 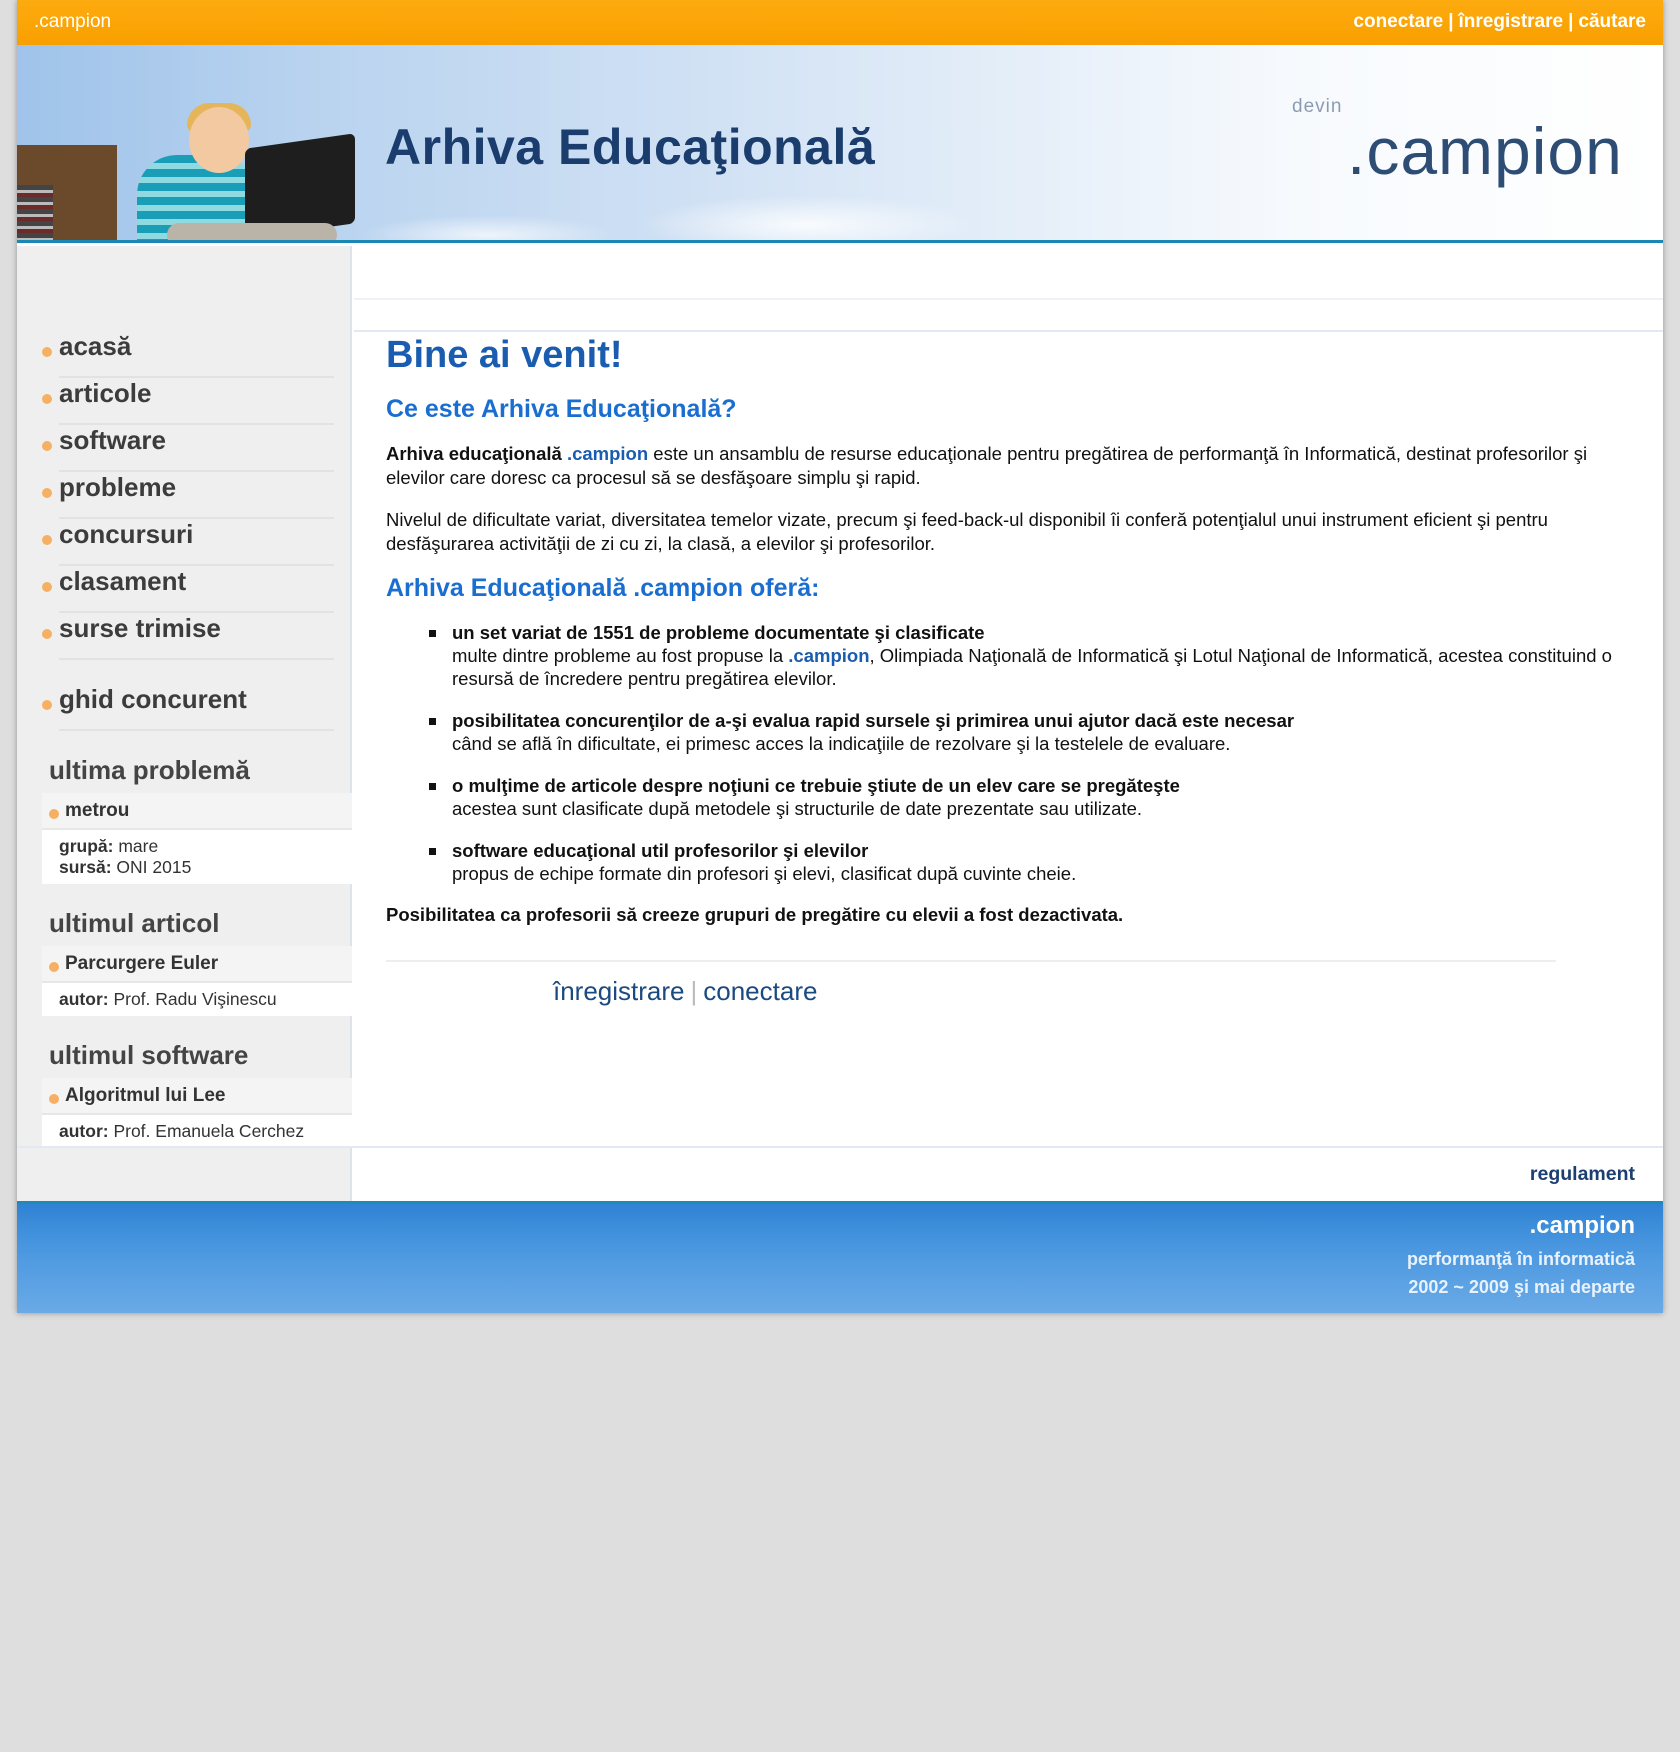 What do you see at coordinates (685, 991) in the screenshot?
I see `auth-links: înregistrare | conectare` at bounding box center [685, 991].